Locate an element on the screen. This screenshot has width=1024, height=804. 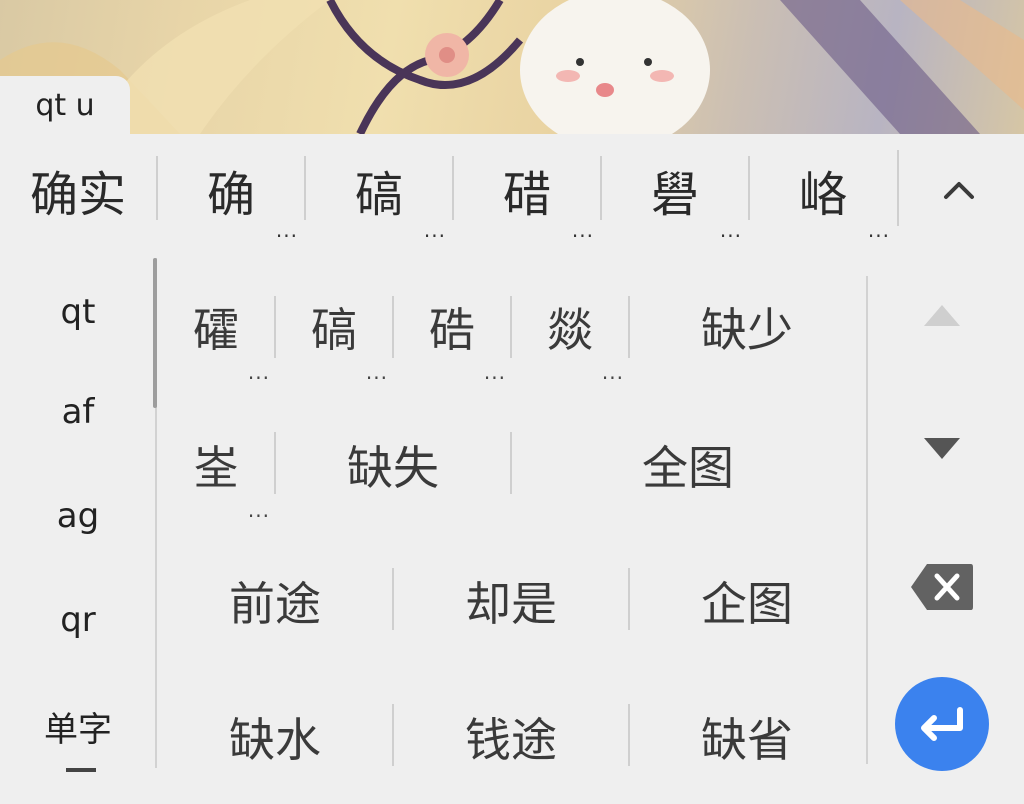
composing-text-label: qt u is located at coordinates (65, 105).